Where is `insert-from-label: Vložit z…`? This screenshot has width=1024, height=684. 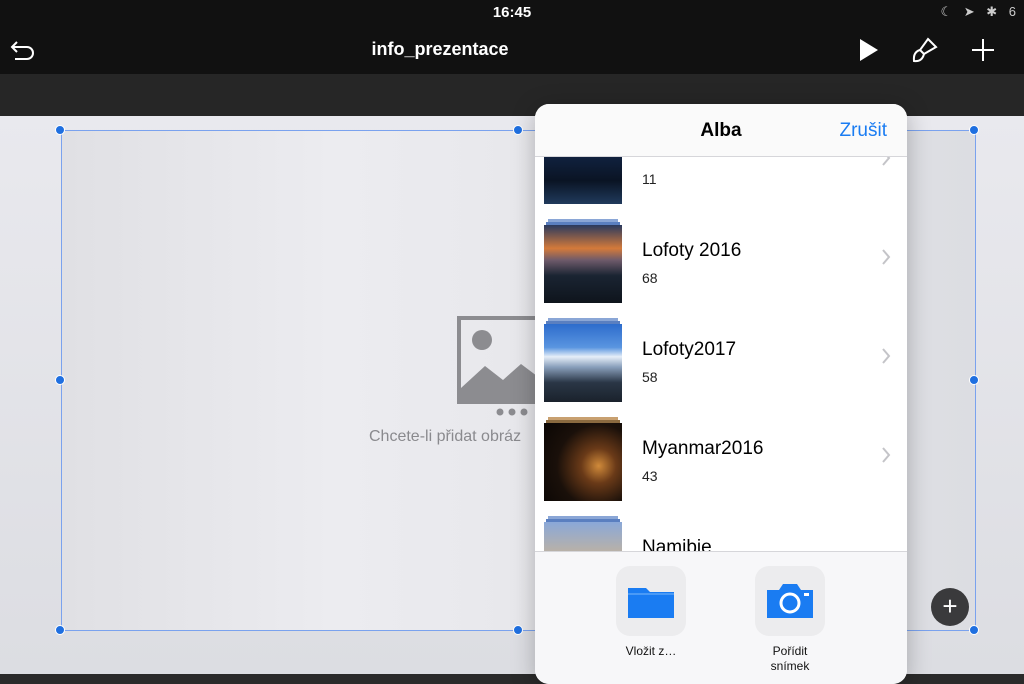 insert-from-label: Vložit z… is located at coordinates (651, 651).